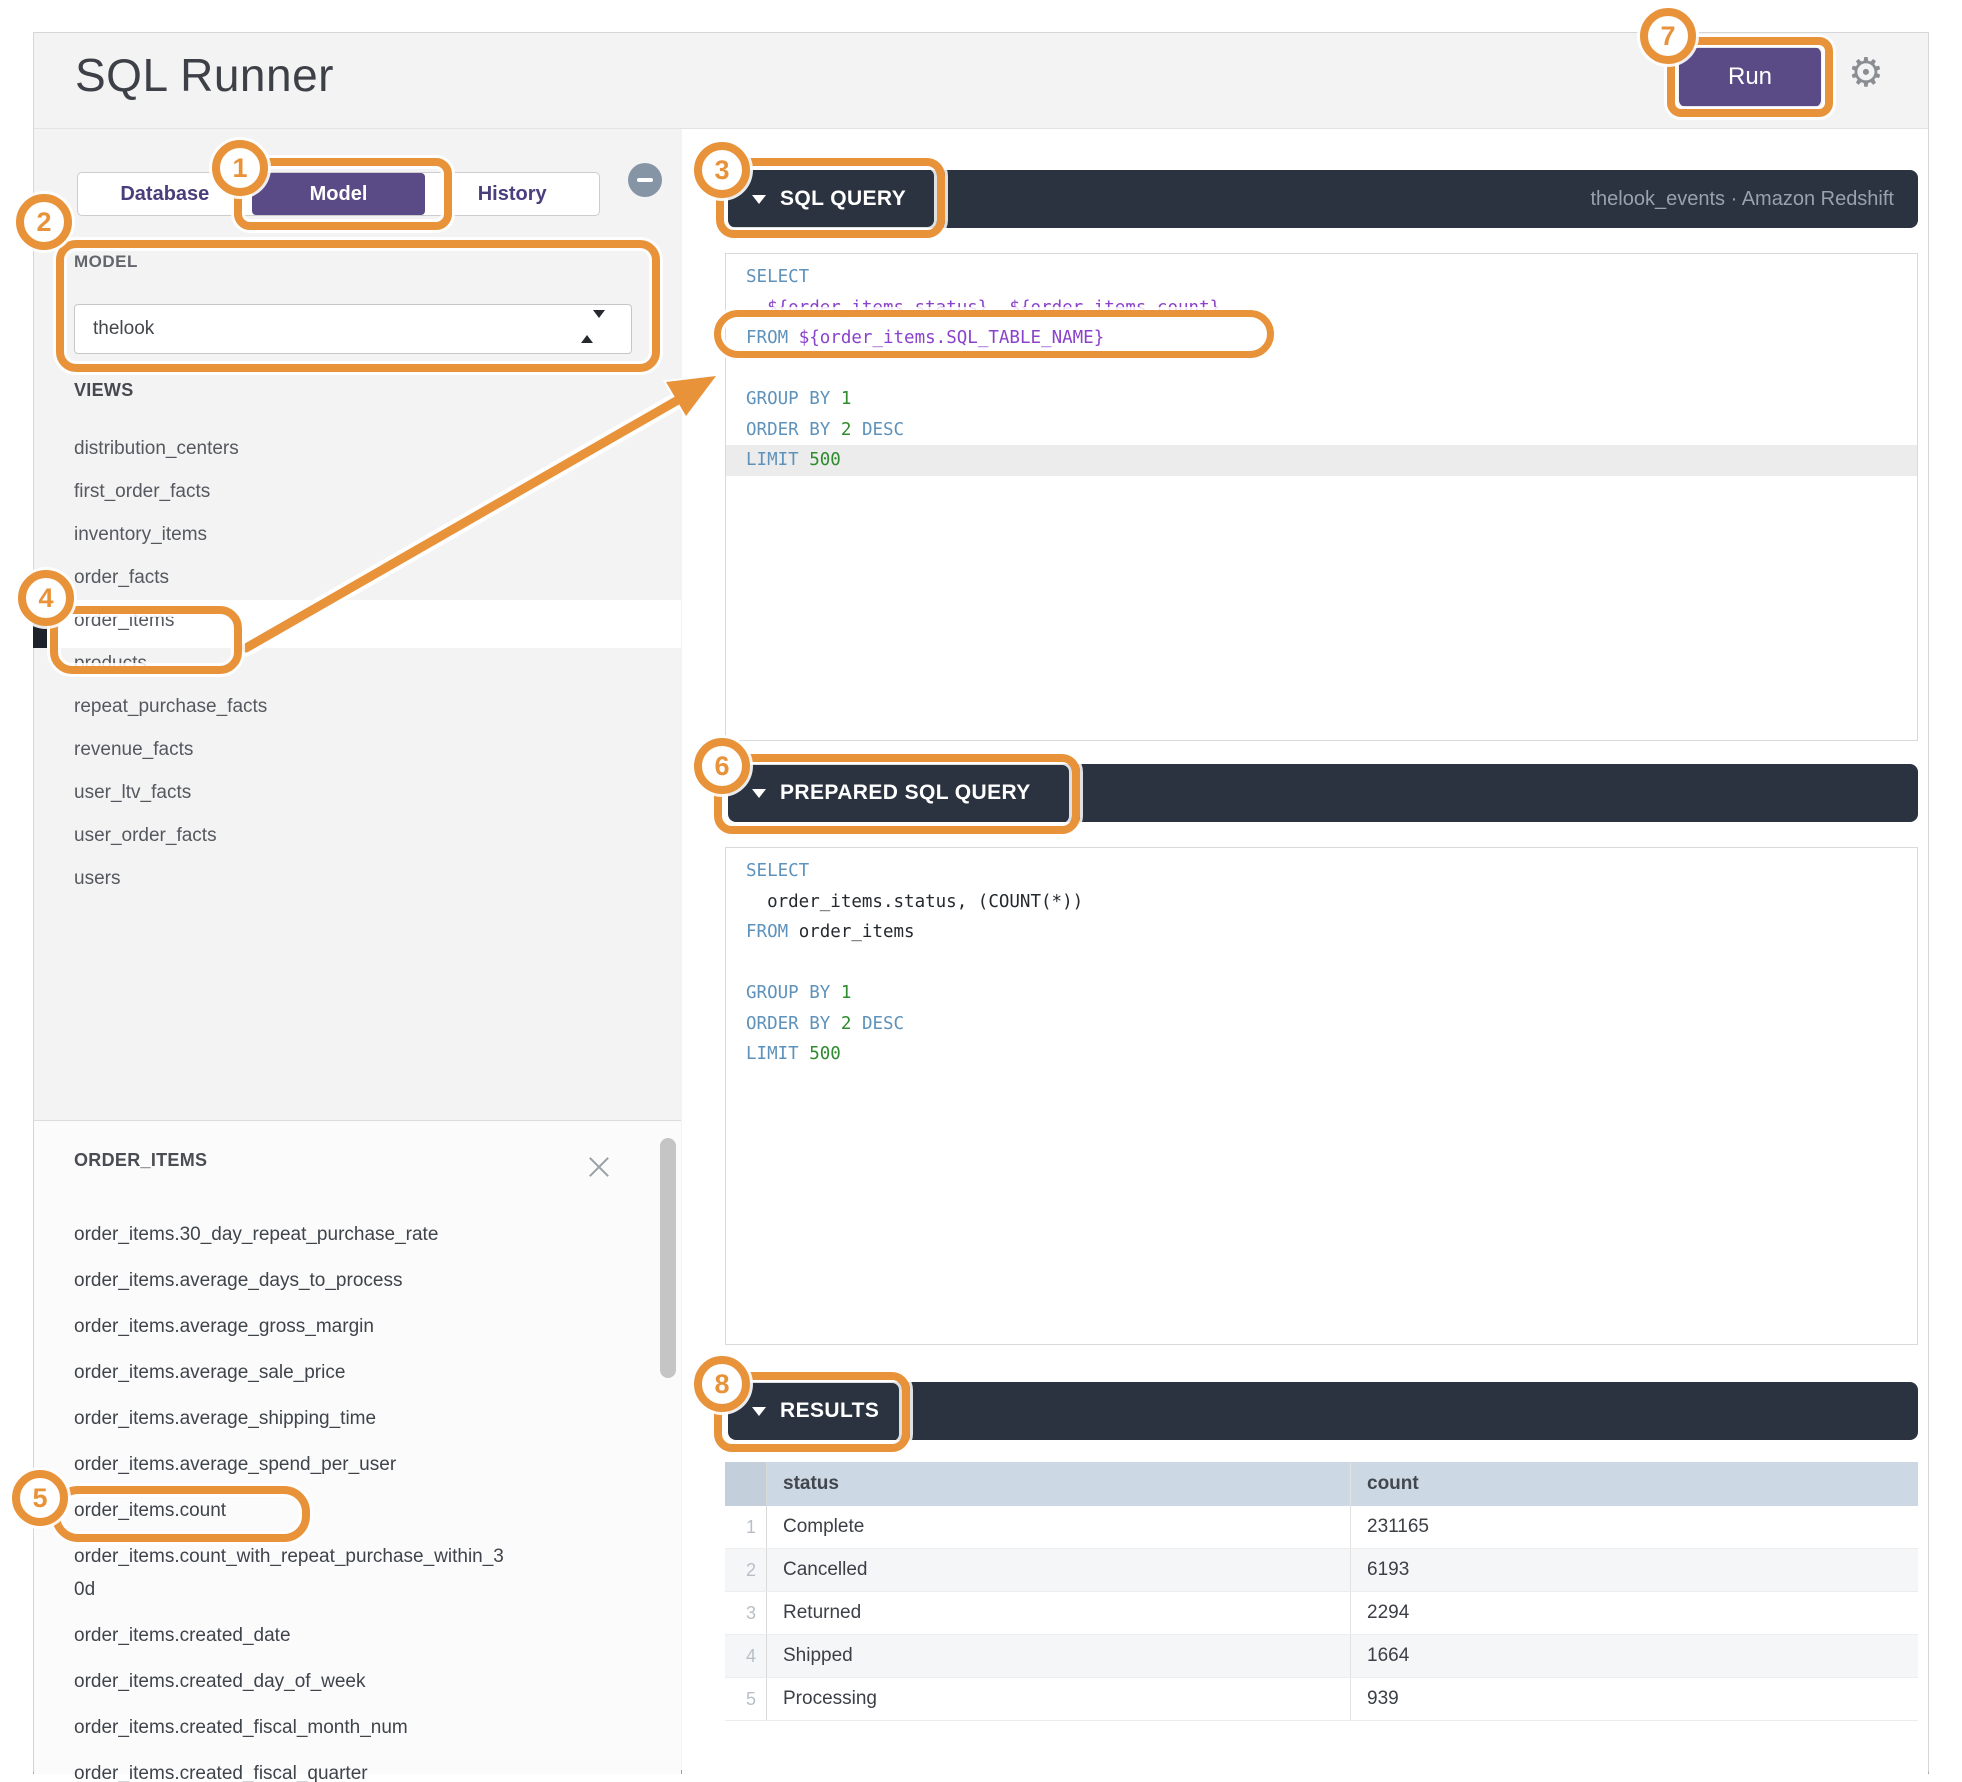 The width and height of the screenshot is (1962, 1782). I want to click on count-cell: 1664, so click(1634, 1656).